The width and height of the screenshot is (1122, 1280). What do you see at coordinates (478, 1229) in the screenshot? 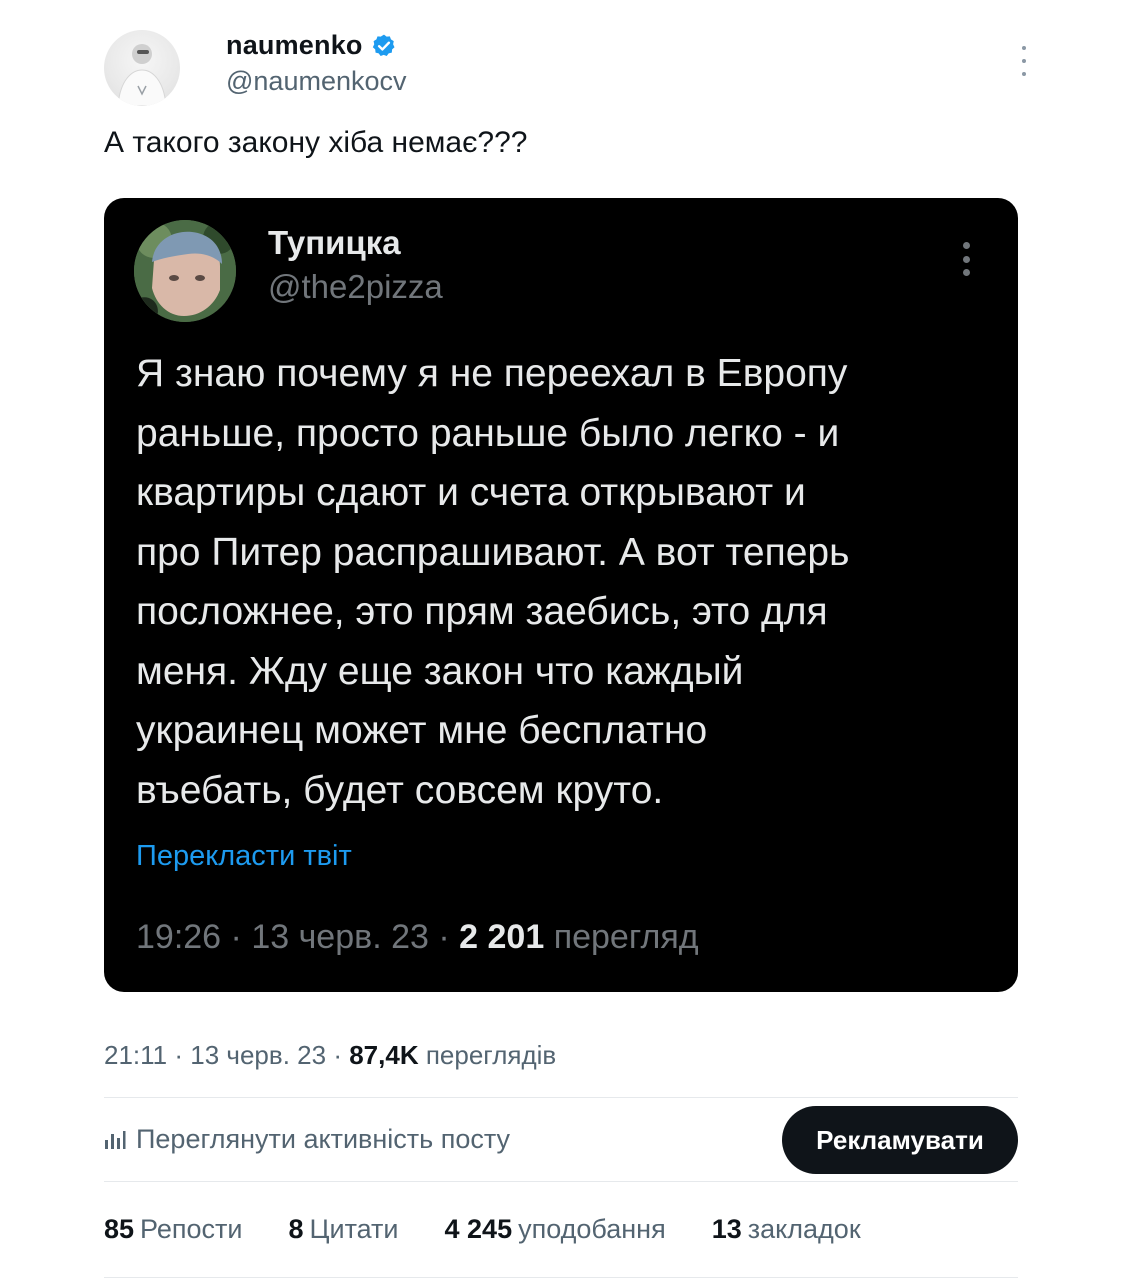
I see `stat-count: 4 245` at bounding box center [478, 1229].